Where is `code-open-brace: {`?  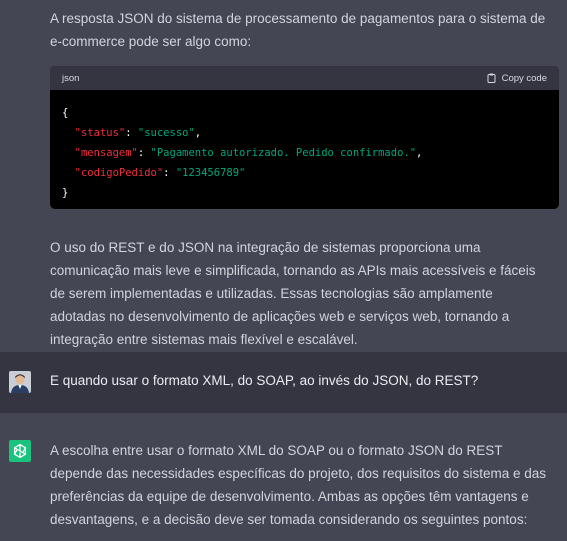 code-open-brace: { is located at coordinates (65, 113).